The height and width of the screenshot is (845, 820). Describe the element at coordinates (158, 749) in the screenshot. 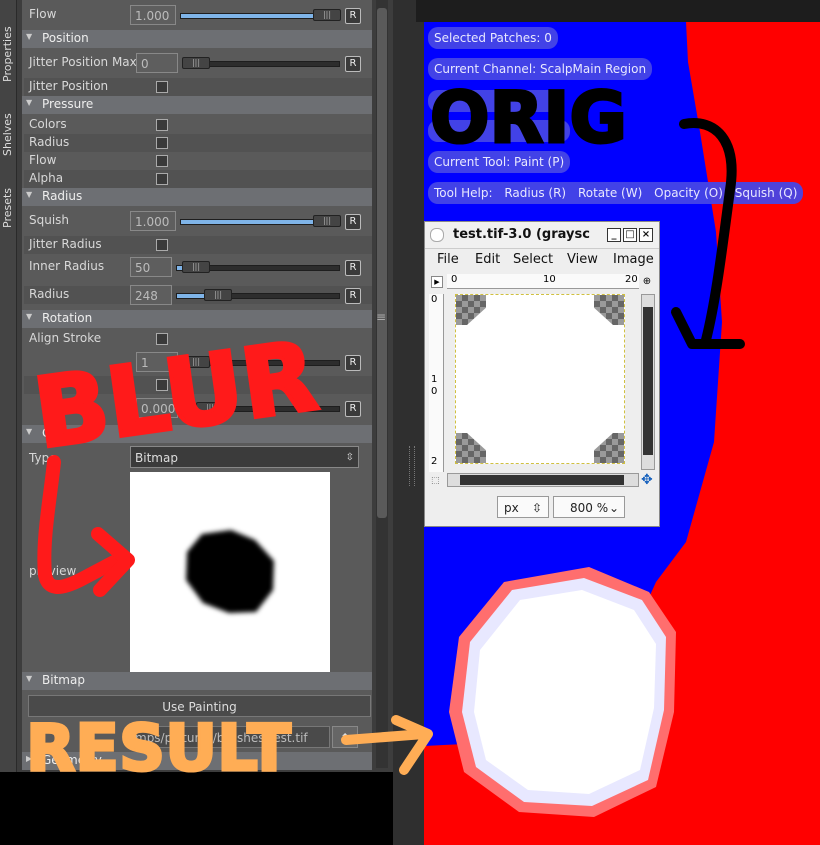

I see `result-label: RESULT` at that location.